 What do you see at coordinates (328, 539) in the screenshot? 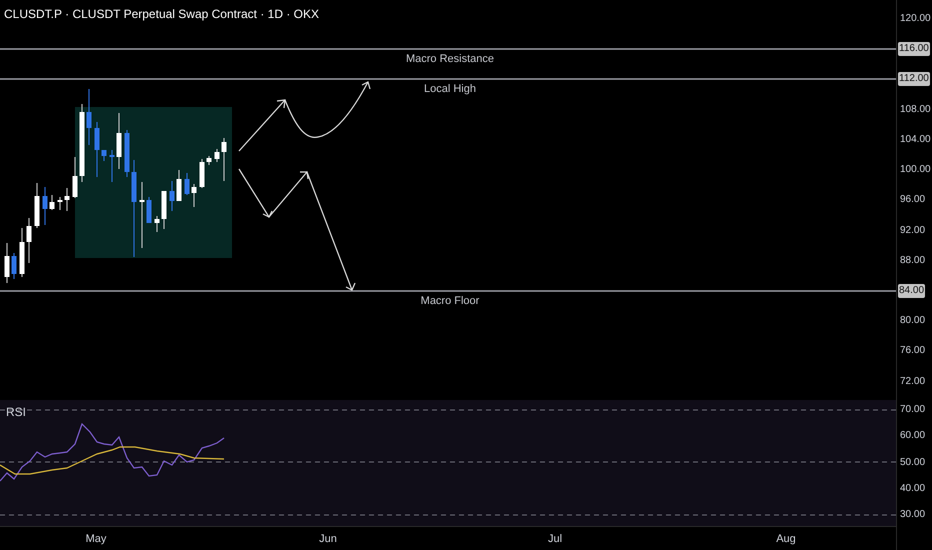
I see `time-axis-label: Jun` at bounding box center [328, 539].